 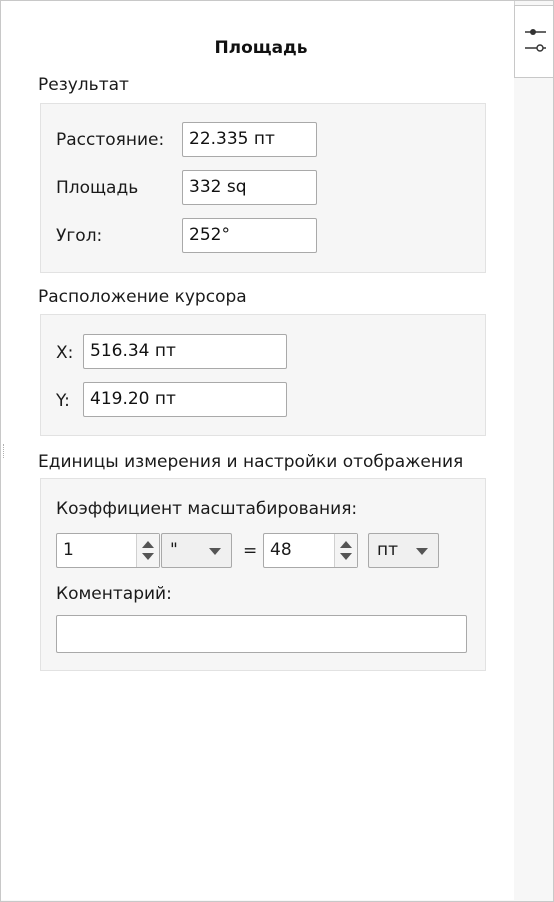 What do you see at coordinates (249, 139) in the screenshot?
I see `distance-field: 22.335 пт` at bounding box center [249, 139].